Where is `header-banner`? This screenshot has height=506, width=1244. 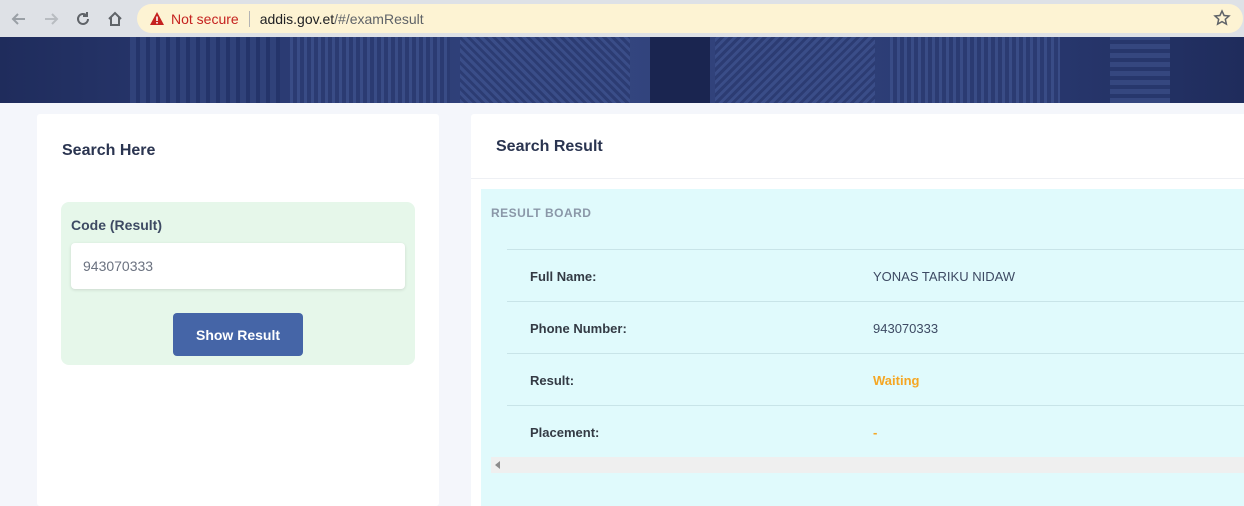 header-banner is located at coordinates (622, 70).